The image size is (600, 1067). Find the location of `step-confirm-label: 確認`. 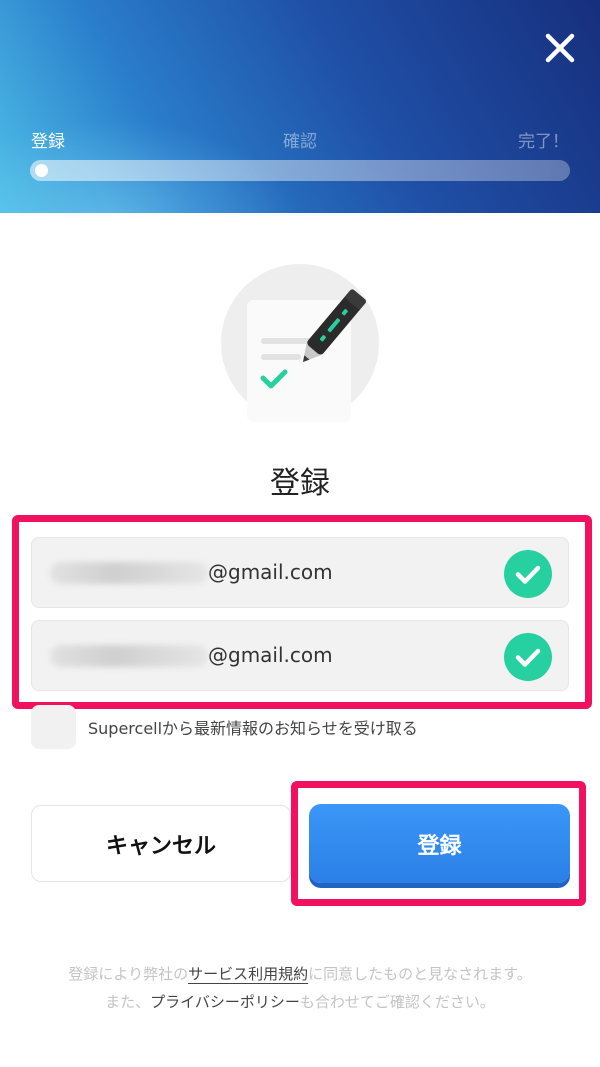

step-confirm-label: 確認 is located at coordinates (300, 142).